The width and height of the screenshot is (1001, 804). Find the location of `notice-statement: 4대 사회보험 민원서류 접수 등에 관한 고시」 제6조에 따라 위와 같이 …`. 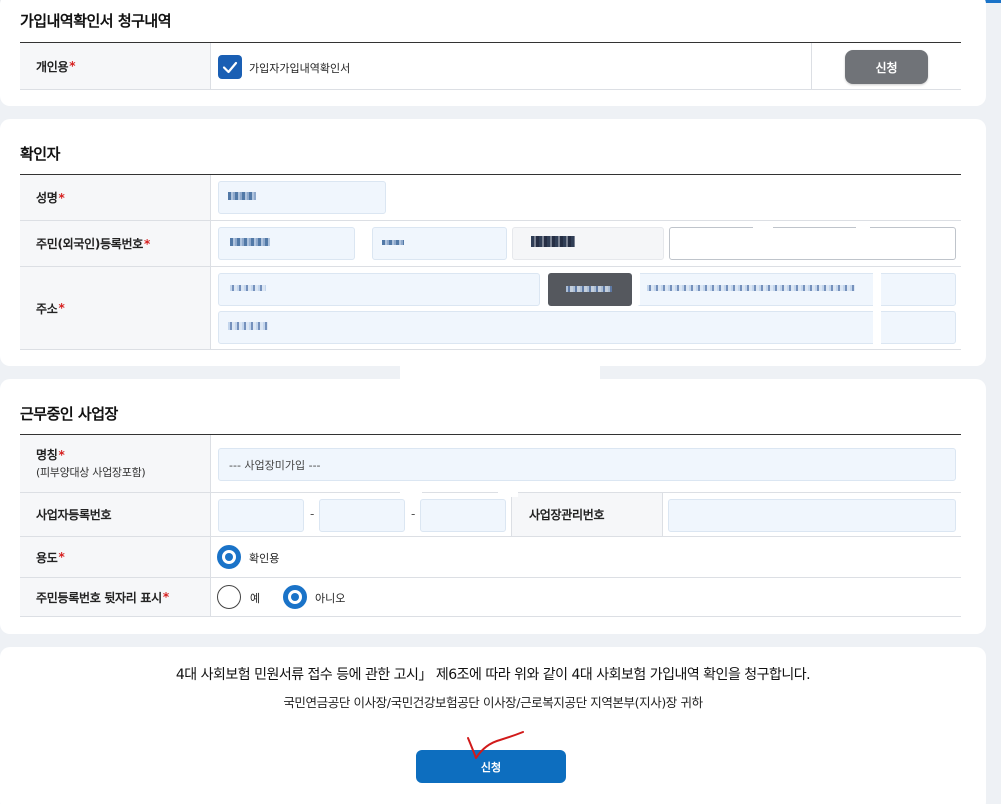

notice-statement: 4대 사회보험 민원서류 접수 등에 관한 고시」 제6조에 따라 위와 같이 … is located at coordinates (493, 675).